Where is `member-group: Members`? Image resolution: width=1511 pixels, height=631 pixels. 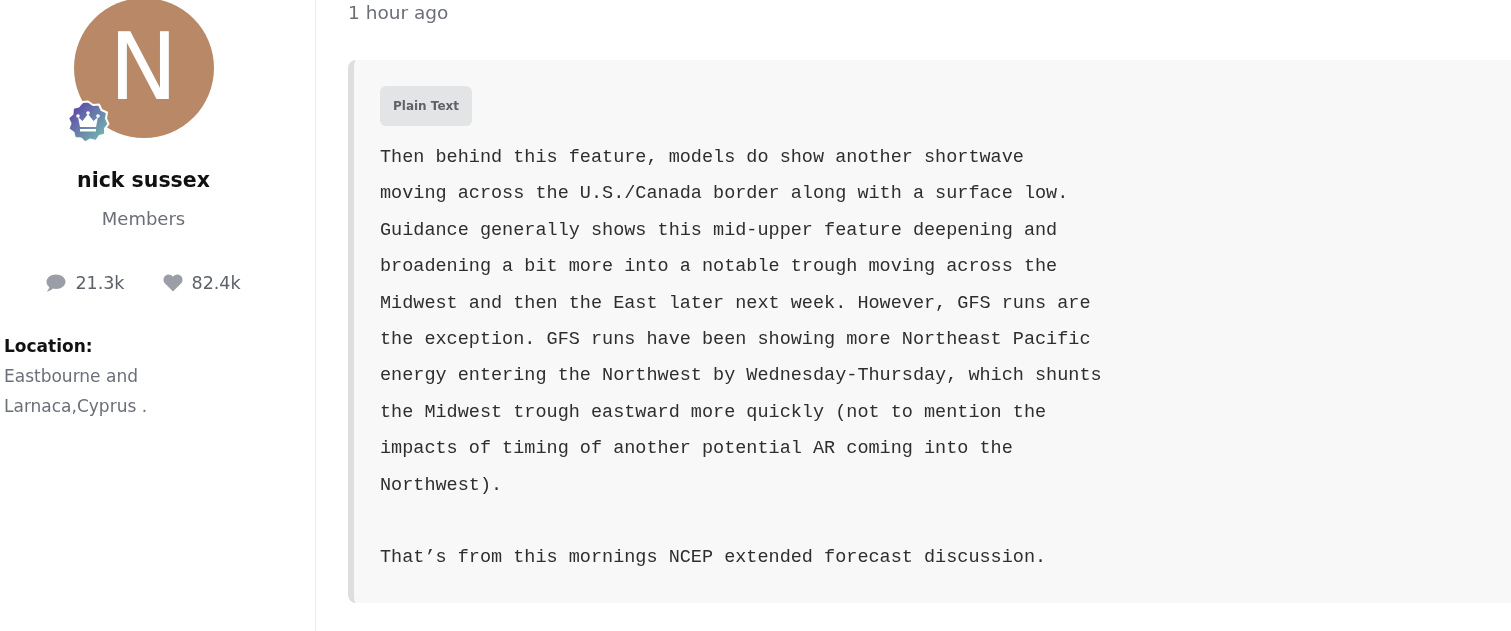 member-group: Members is located at coordinates (143, 219).